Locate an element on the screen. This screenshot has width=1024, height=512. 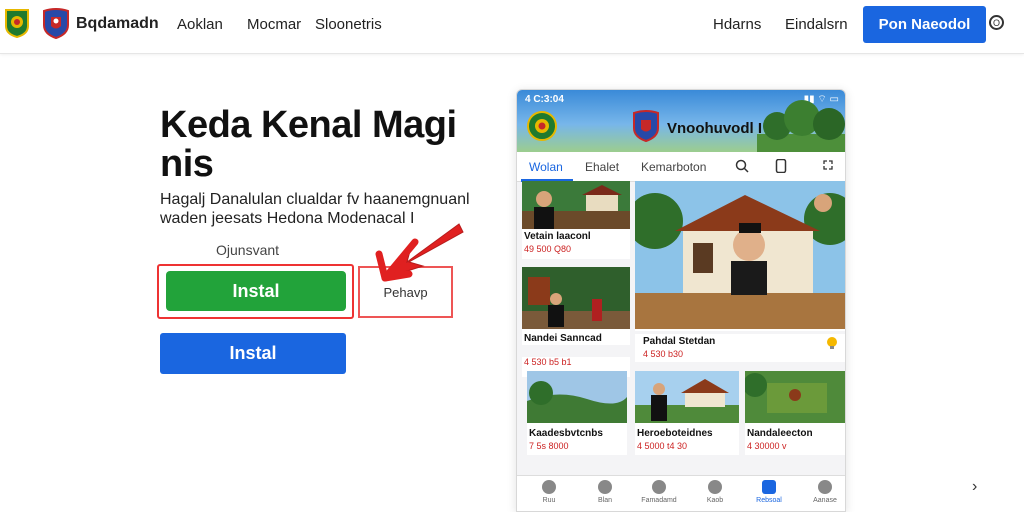
featured-meta: 4 530 b30 is located at coordinates (663, 354).